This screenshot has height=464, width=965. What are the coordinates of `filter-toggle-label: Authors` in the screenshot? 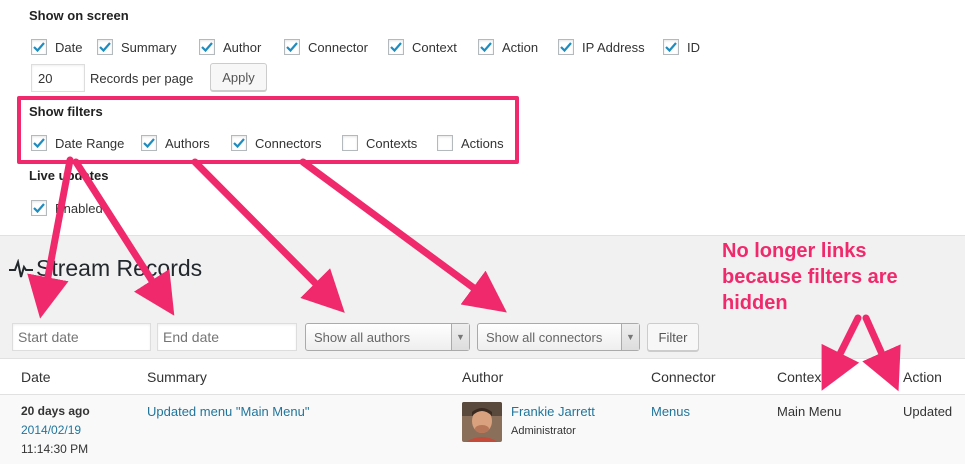 It's located at (187, 143).